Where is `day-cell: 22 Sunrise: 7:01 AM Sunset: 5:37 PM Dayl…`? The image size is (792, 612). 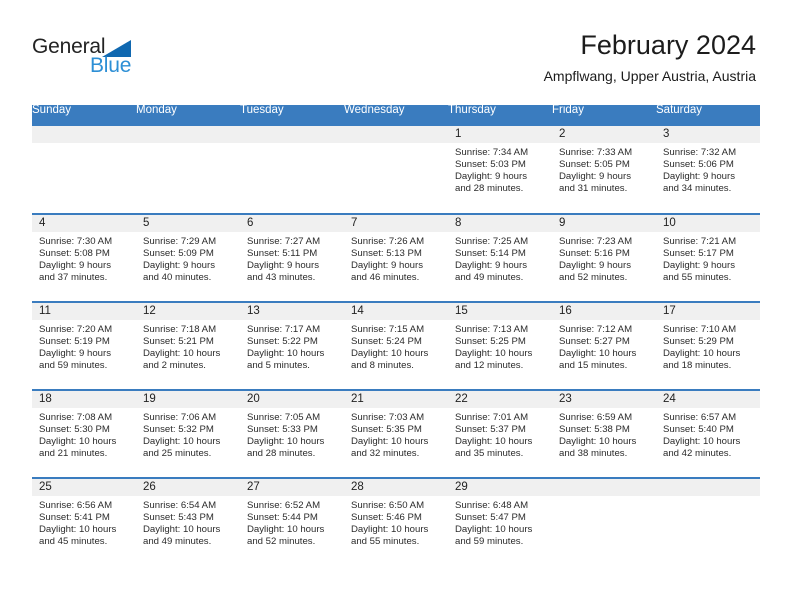
day-cell: 22 Sunrise: 7:01 AM Sunset: 5:37 PM Dayl… is located at coordinates (500, 433).